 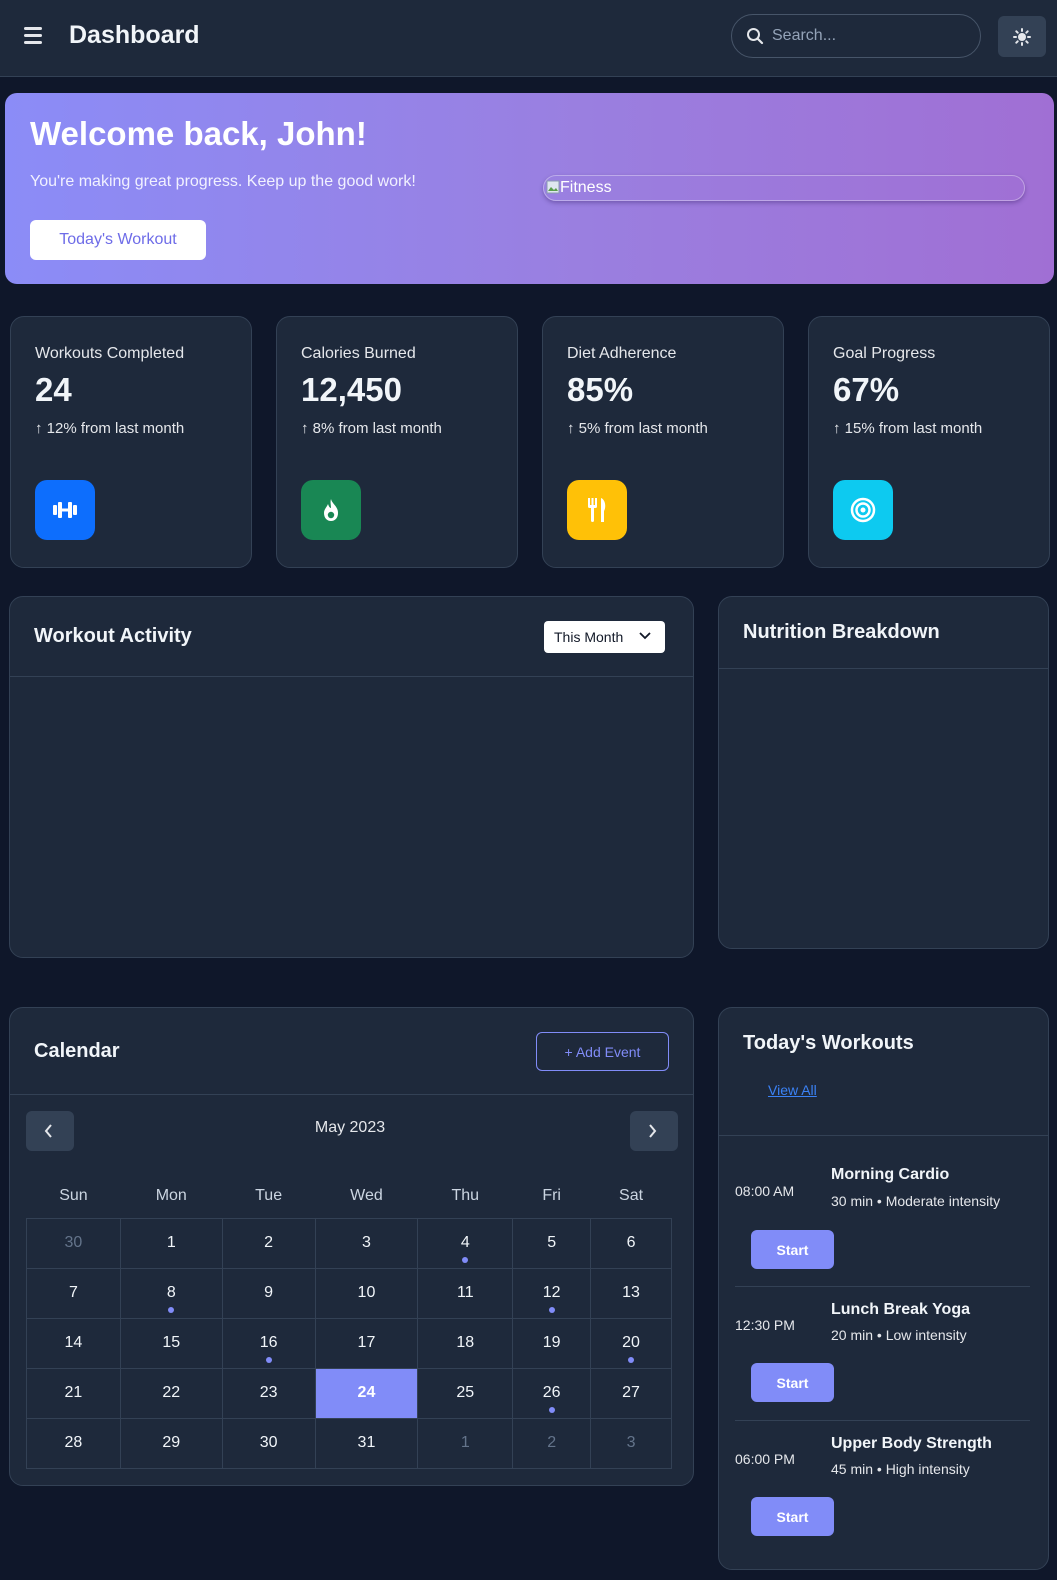 I want to click on calendar-day: 13, so click(x=631, y=1293).